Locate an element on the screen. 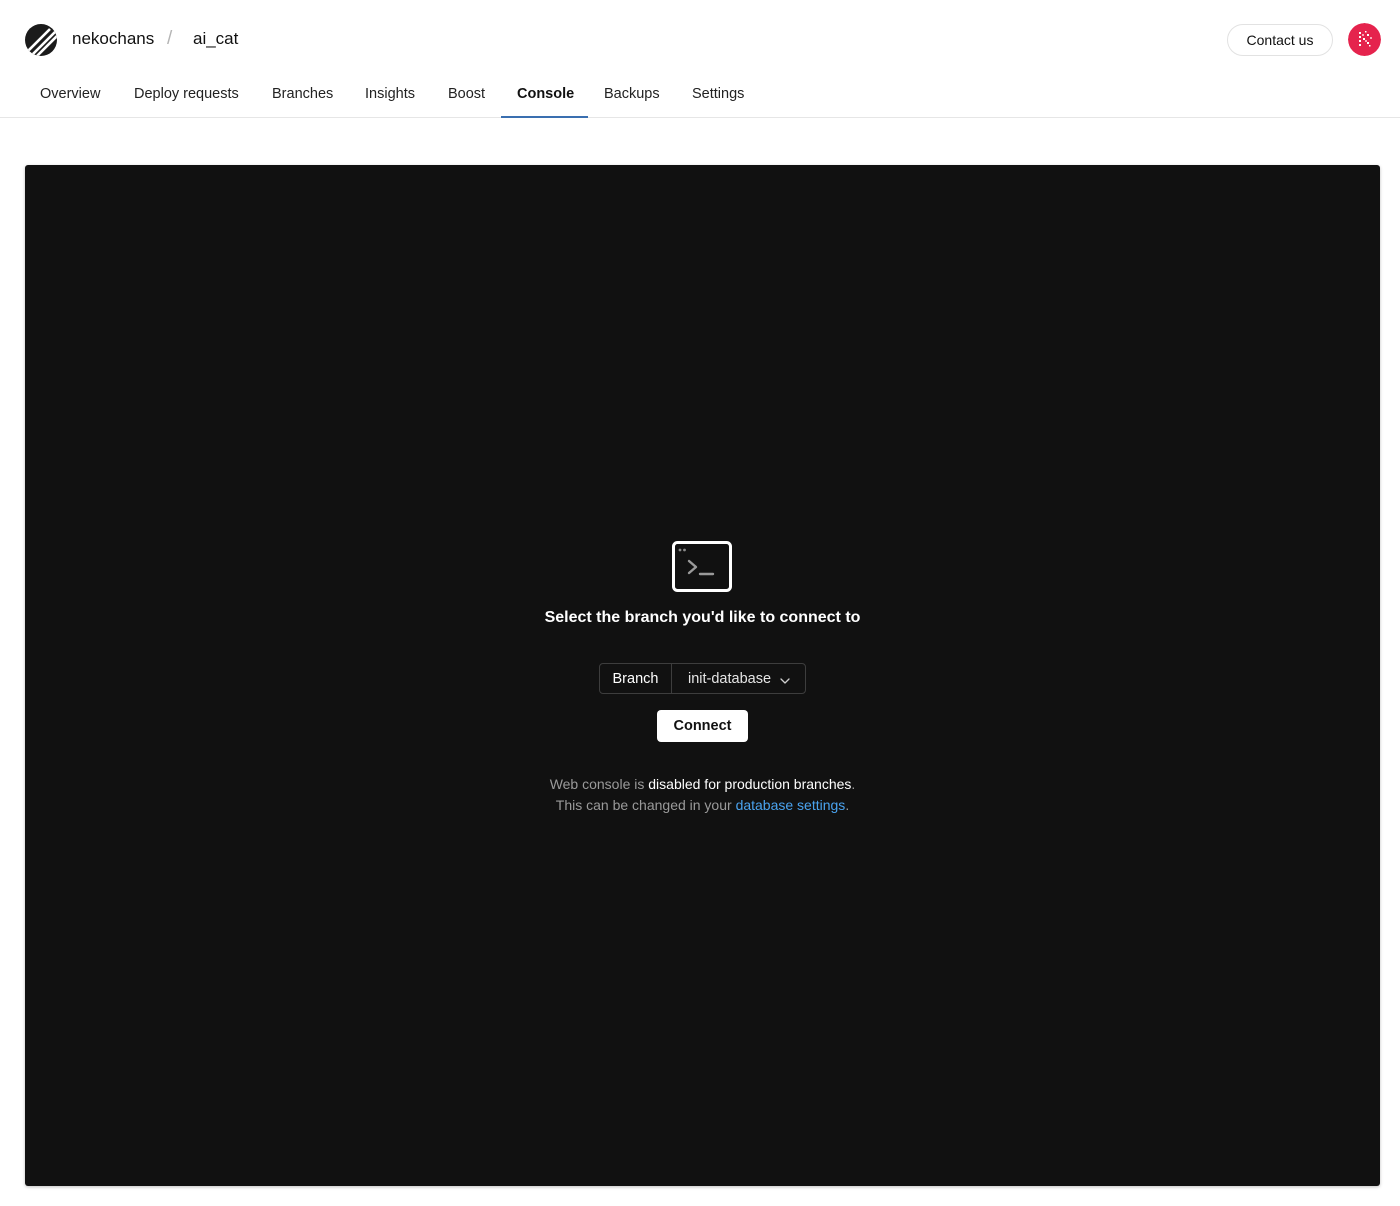 The width and height of the screenshot is (1400, 1206). branch-selector-label: Branch is located at coordinates (636, 678).